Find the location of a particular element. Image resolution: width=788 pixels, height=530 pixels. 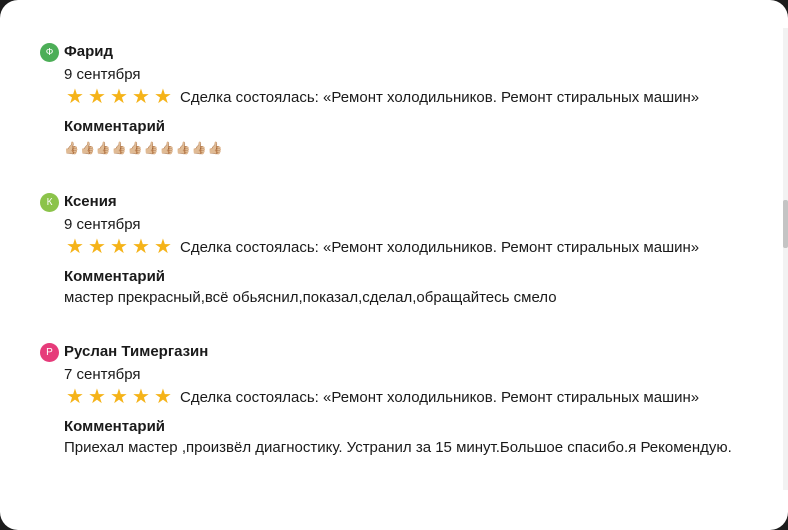

comment-text: 👍🏼👍🏼👍🏼👍🏼👍🏼👍🏼👍🏼👍🏼👍🏼👍🏼 is located at coordinates (144, 148).